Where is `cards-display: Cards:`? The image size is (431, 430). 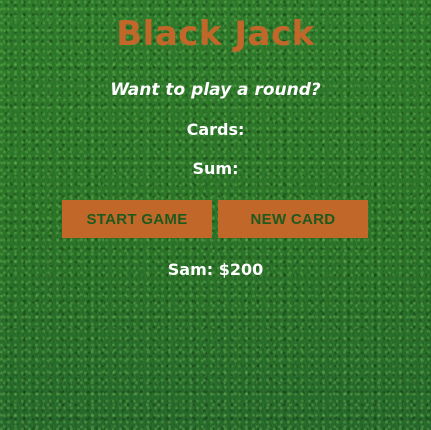
cards-display: Cards: is located at coordinates (215, 129).